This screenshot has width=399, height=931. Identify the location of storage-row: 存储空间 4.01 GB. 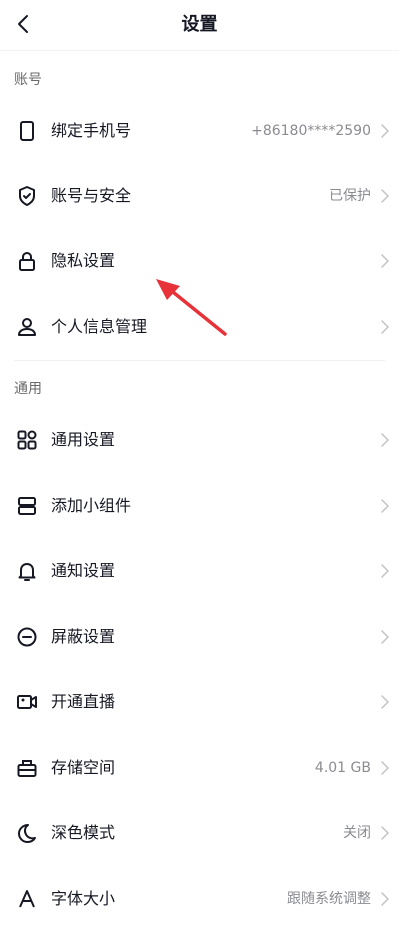
(199, 768).